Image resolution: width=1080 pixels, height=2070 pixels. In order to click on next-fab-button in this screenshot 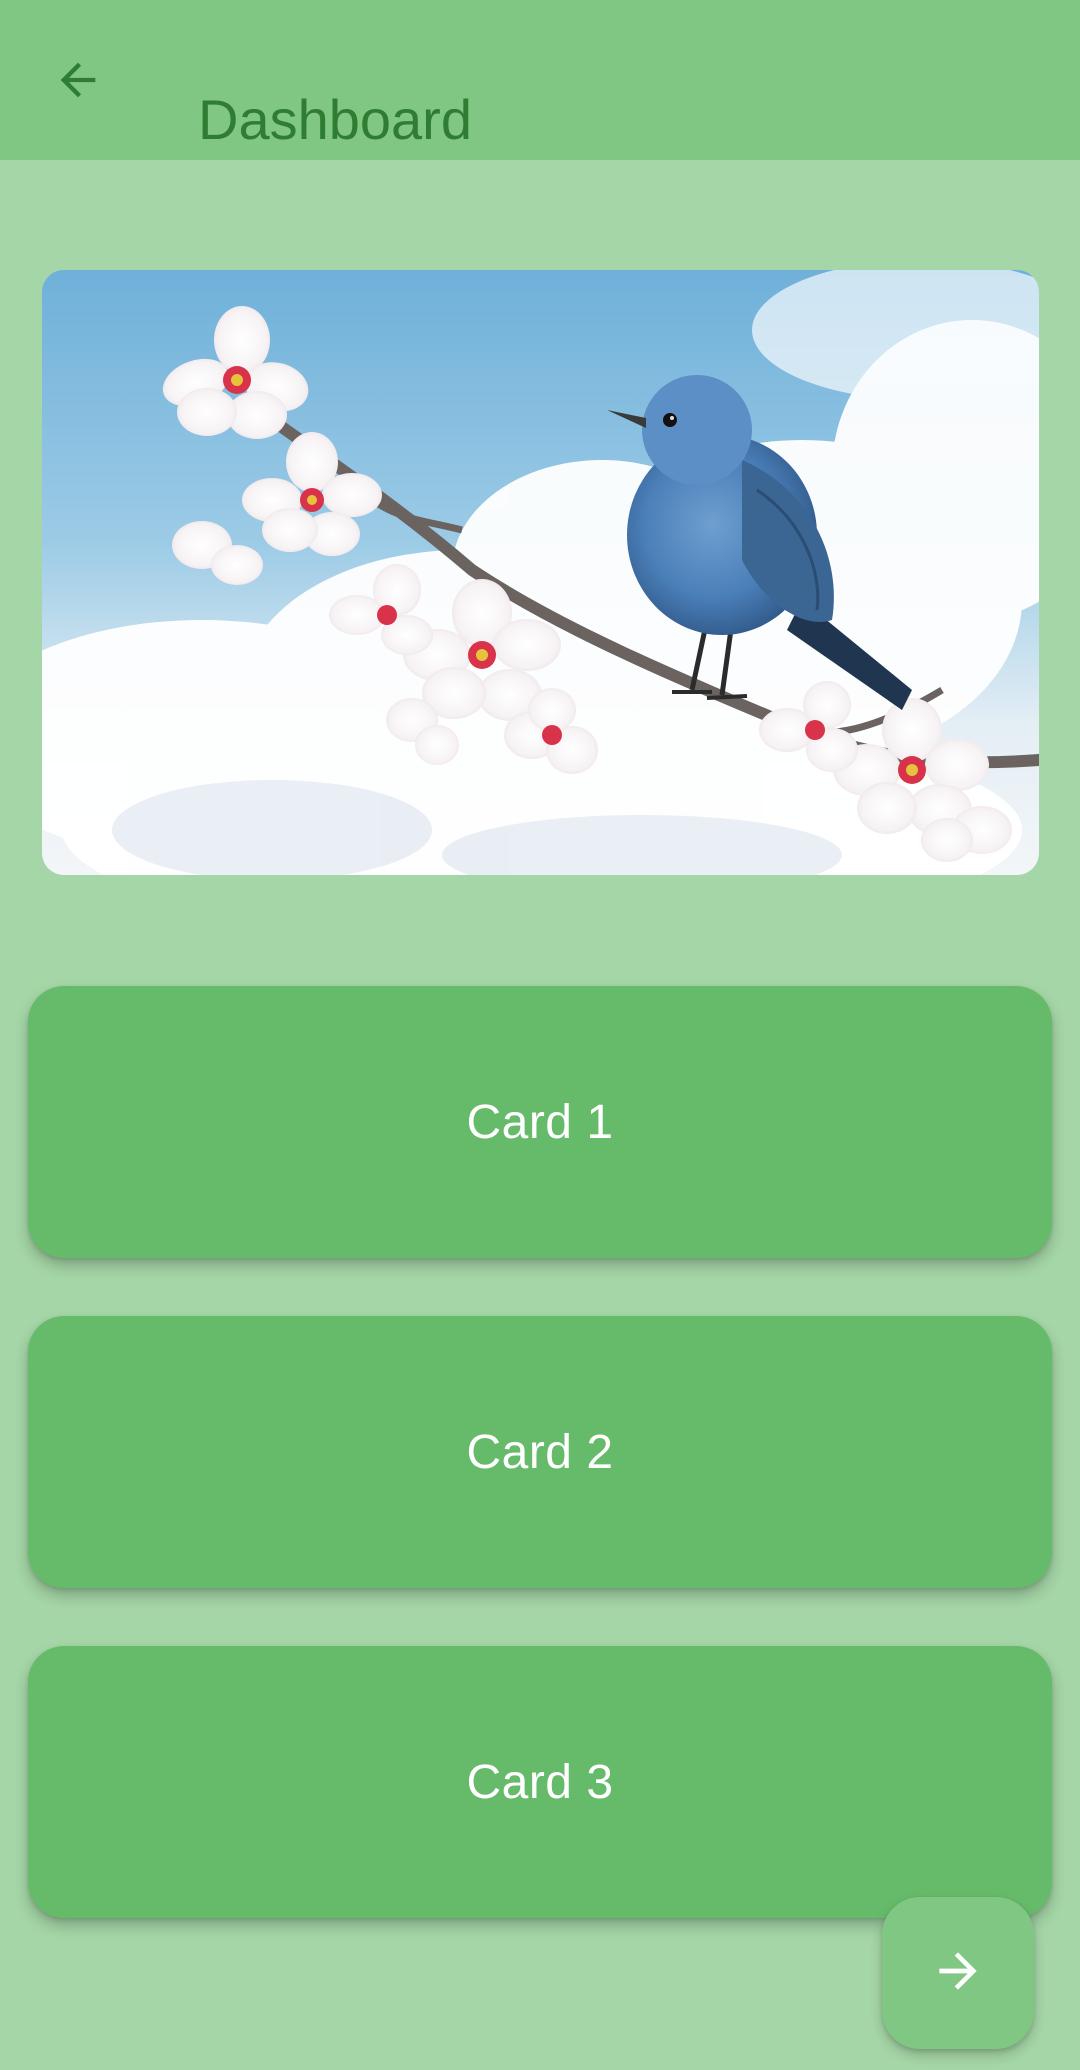, I will do `click(958, 1973)`.